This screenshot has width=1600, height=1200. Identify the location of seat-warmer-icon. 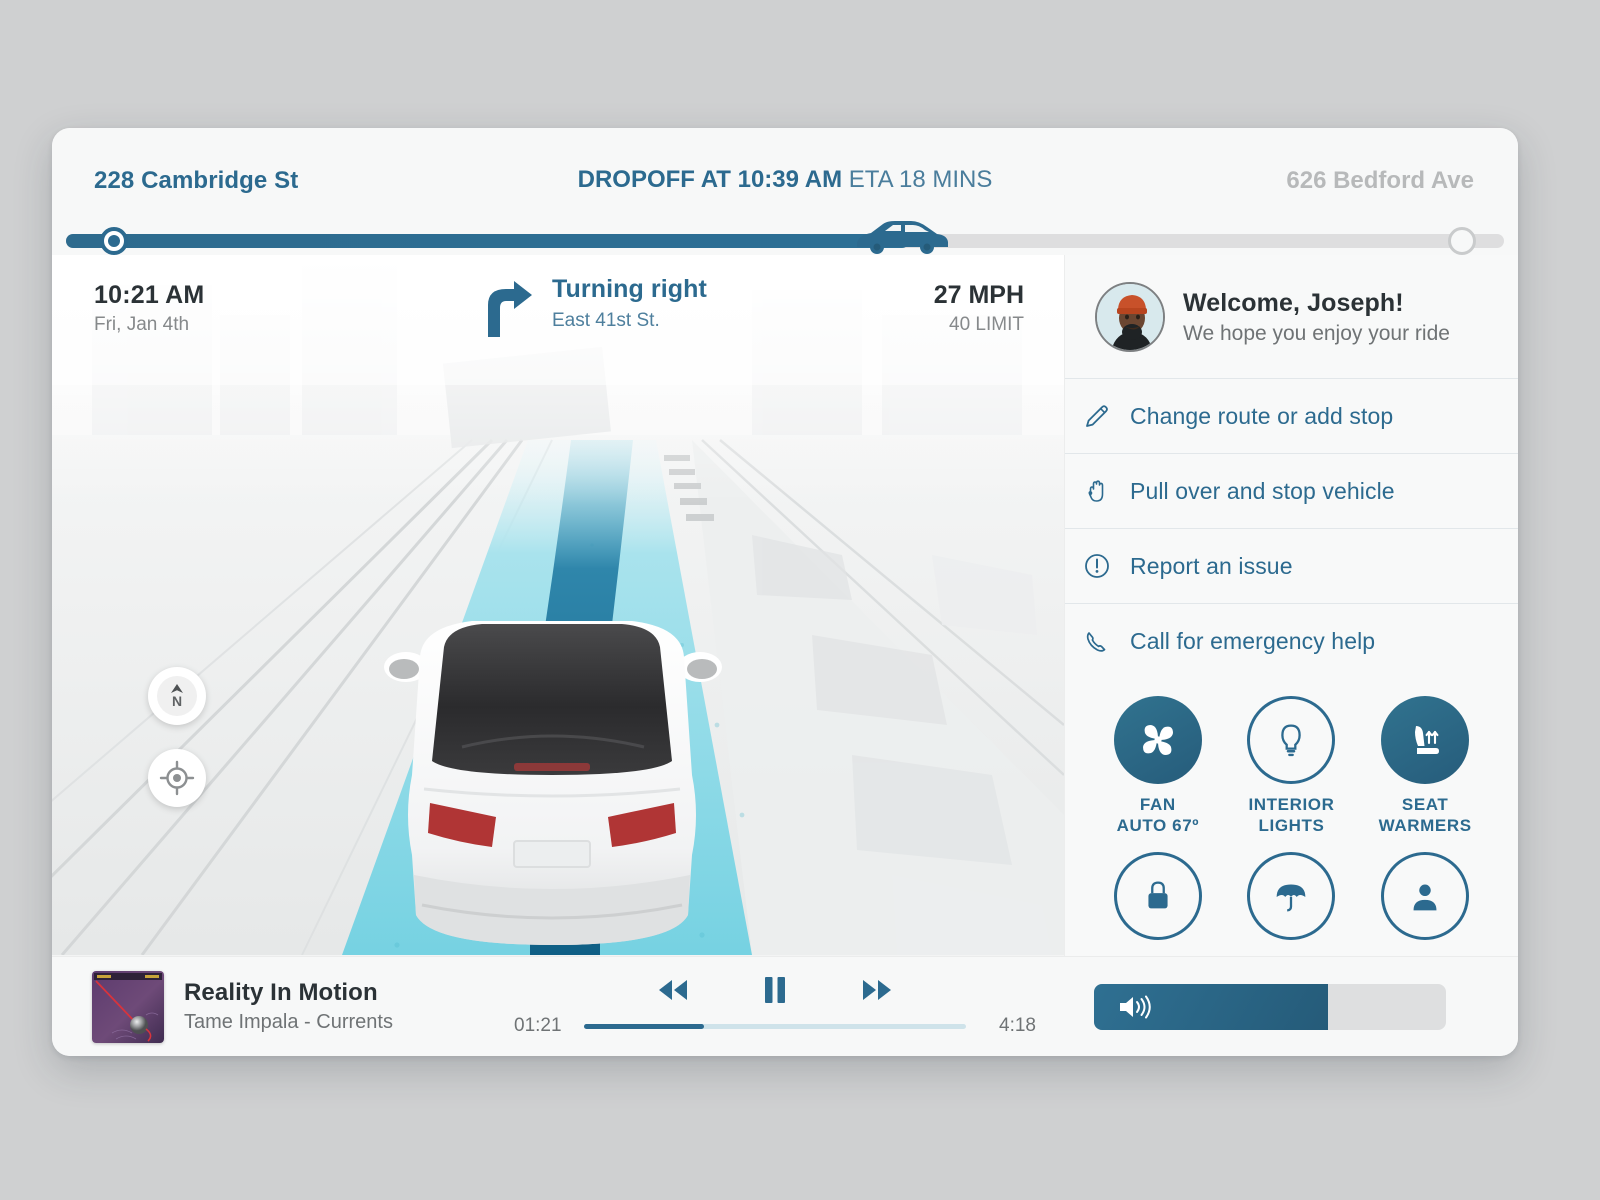
(1427, 740).